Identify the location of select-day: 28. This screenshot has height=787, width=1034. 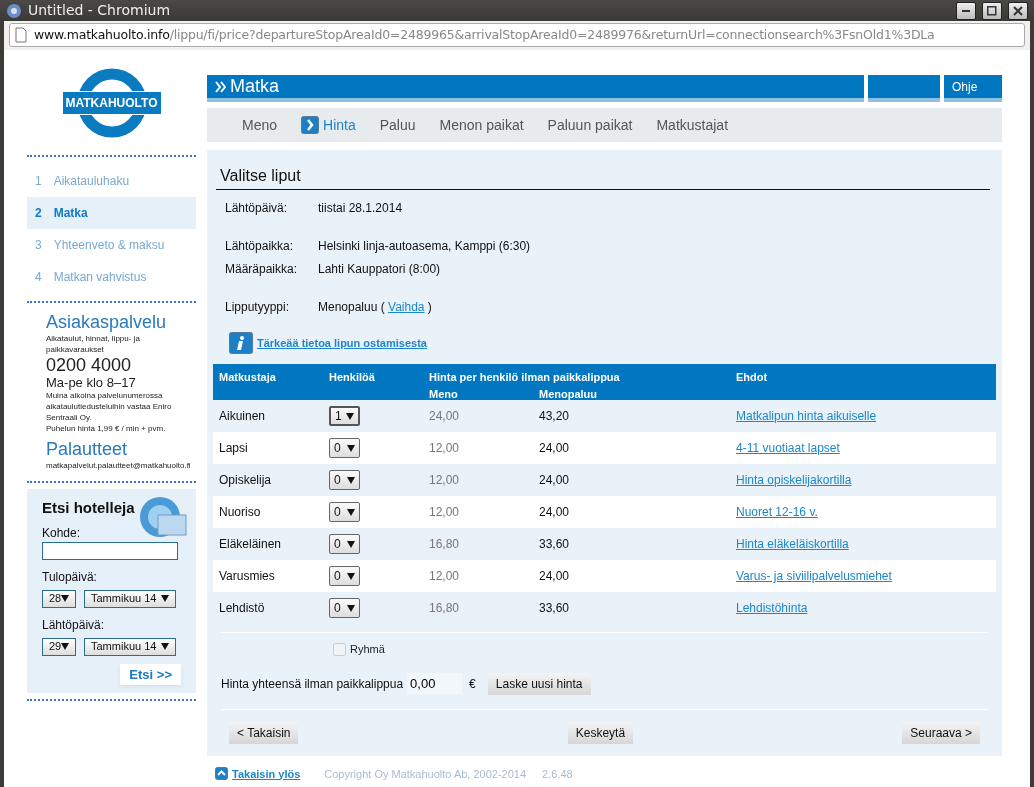
(59, 598).